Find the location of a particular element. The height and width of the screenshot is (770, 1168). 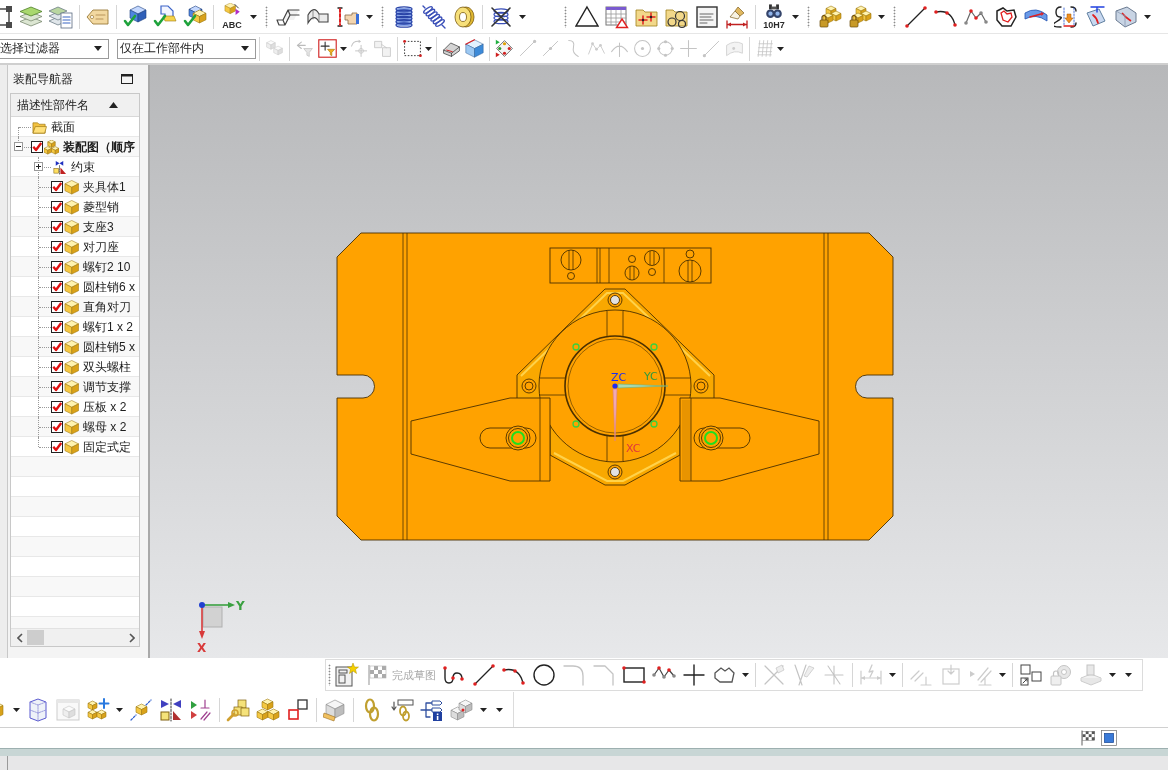

crossed-coil-icon is located at coordinates (501, 16).